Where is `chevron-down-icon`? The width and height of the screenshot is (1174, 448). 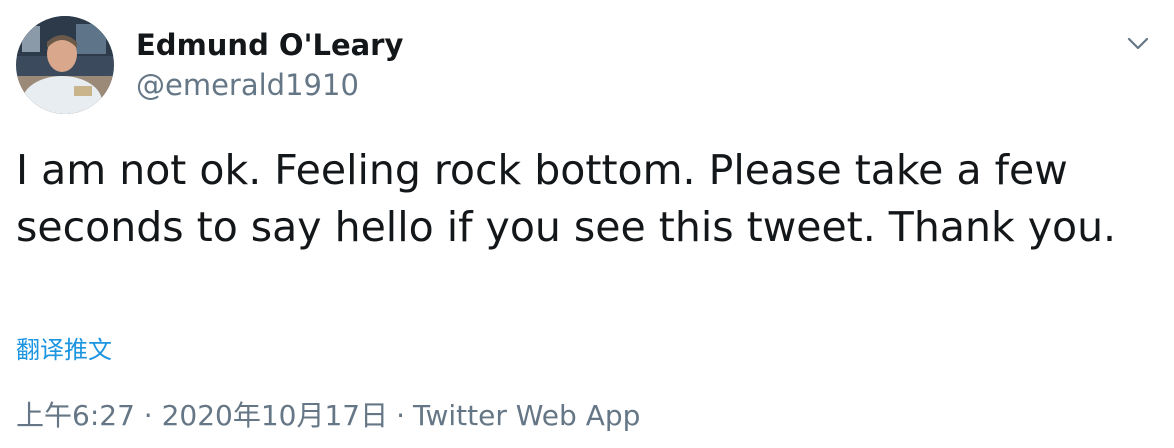
chevron-down-icon is located at coordinates (1138, 44).